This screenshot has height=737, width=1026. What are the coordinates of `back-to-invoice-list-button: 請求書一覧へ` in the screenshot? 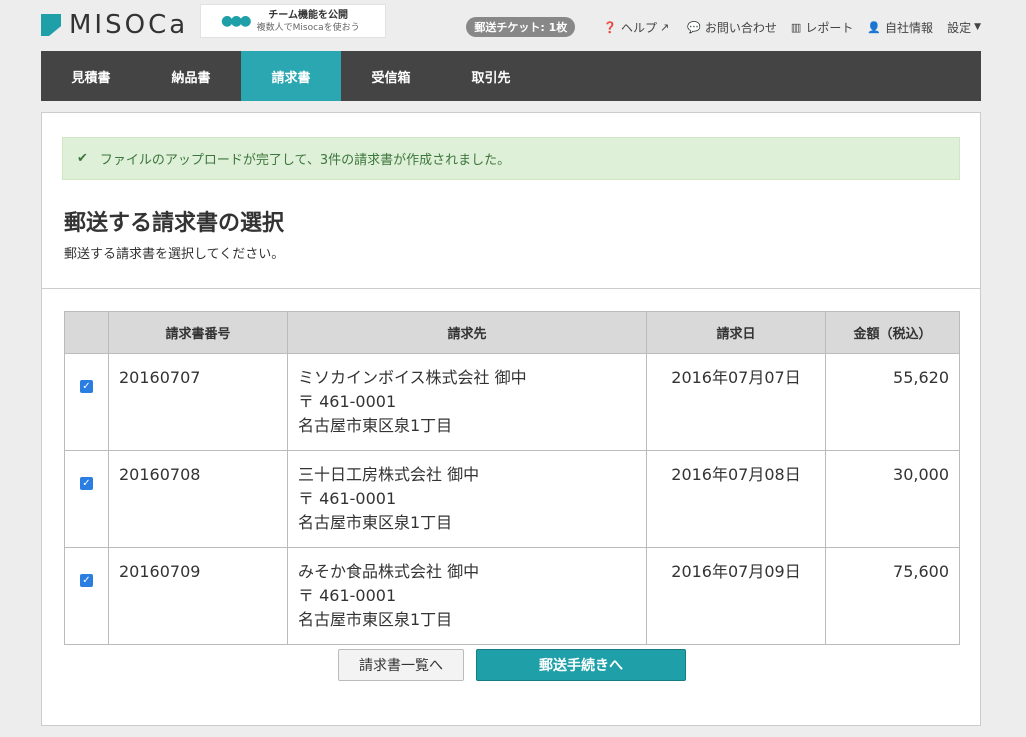 It's located at (401, 665).